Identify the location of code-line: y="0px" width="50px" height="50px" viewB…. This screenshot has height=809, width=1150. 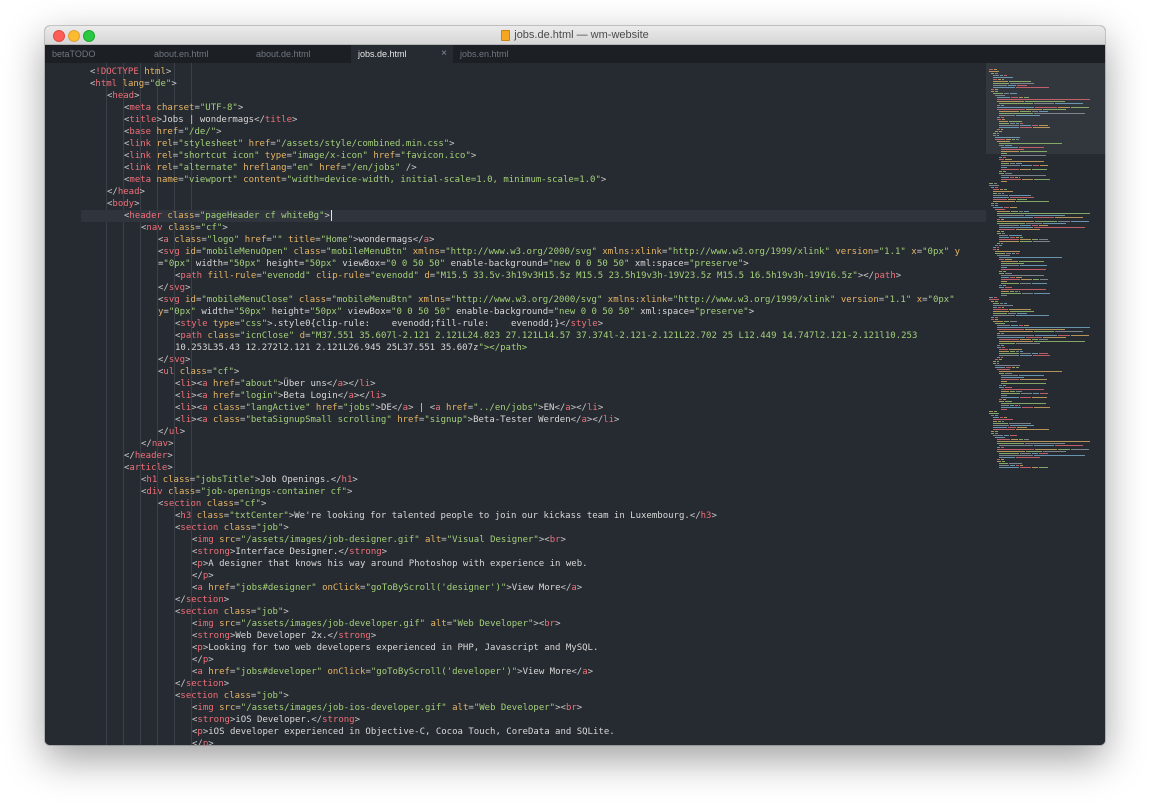
(533, 312).